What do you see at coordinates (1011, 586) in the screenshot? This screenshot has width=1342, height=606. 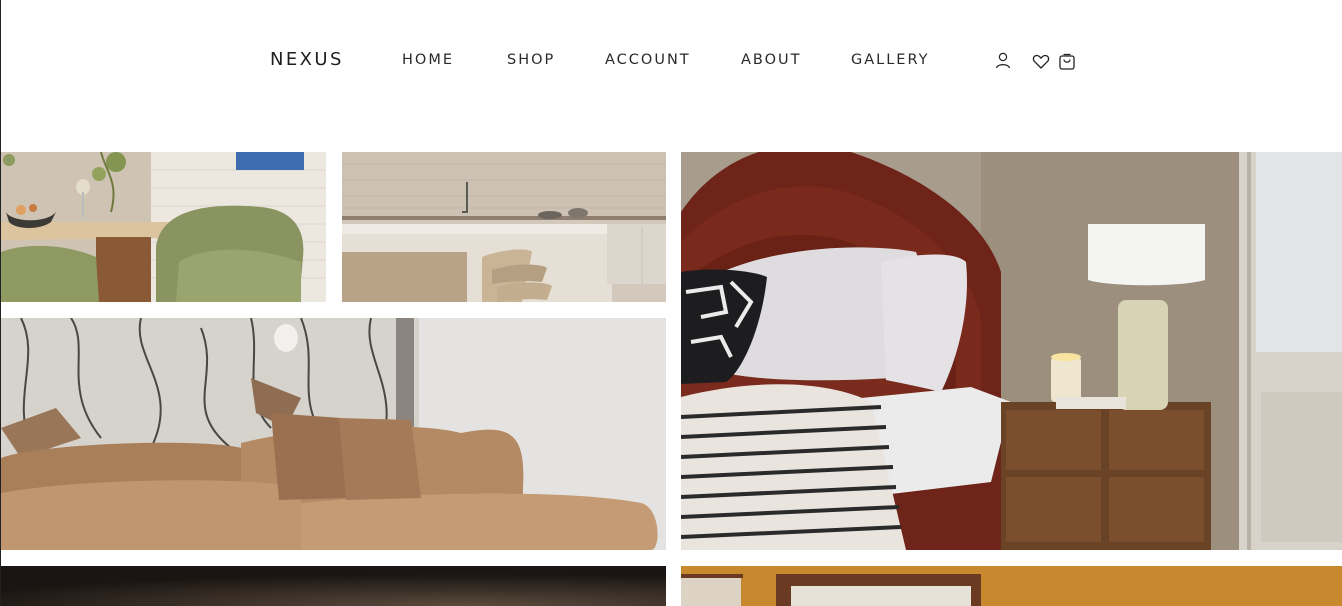 I see `framed-art-photo` at bounding box center [1011, 586].